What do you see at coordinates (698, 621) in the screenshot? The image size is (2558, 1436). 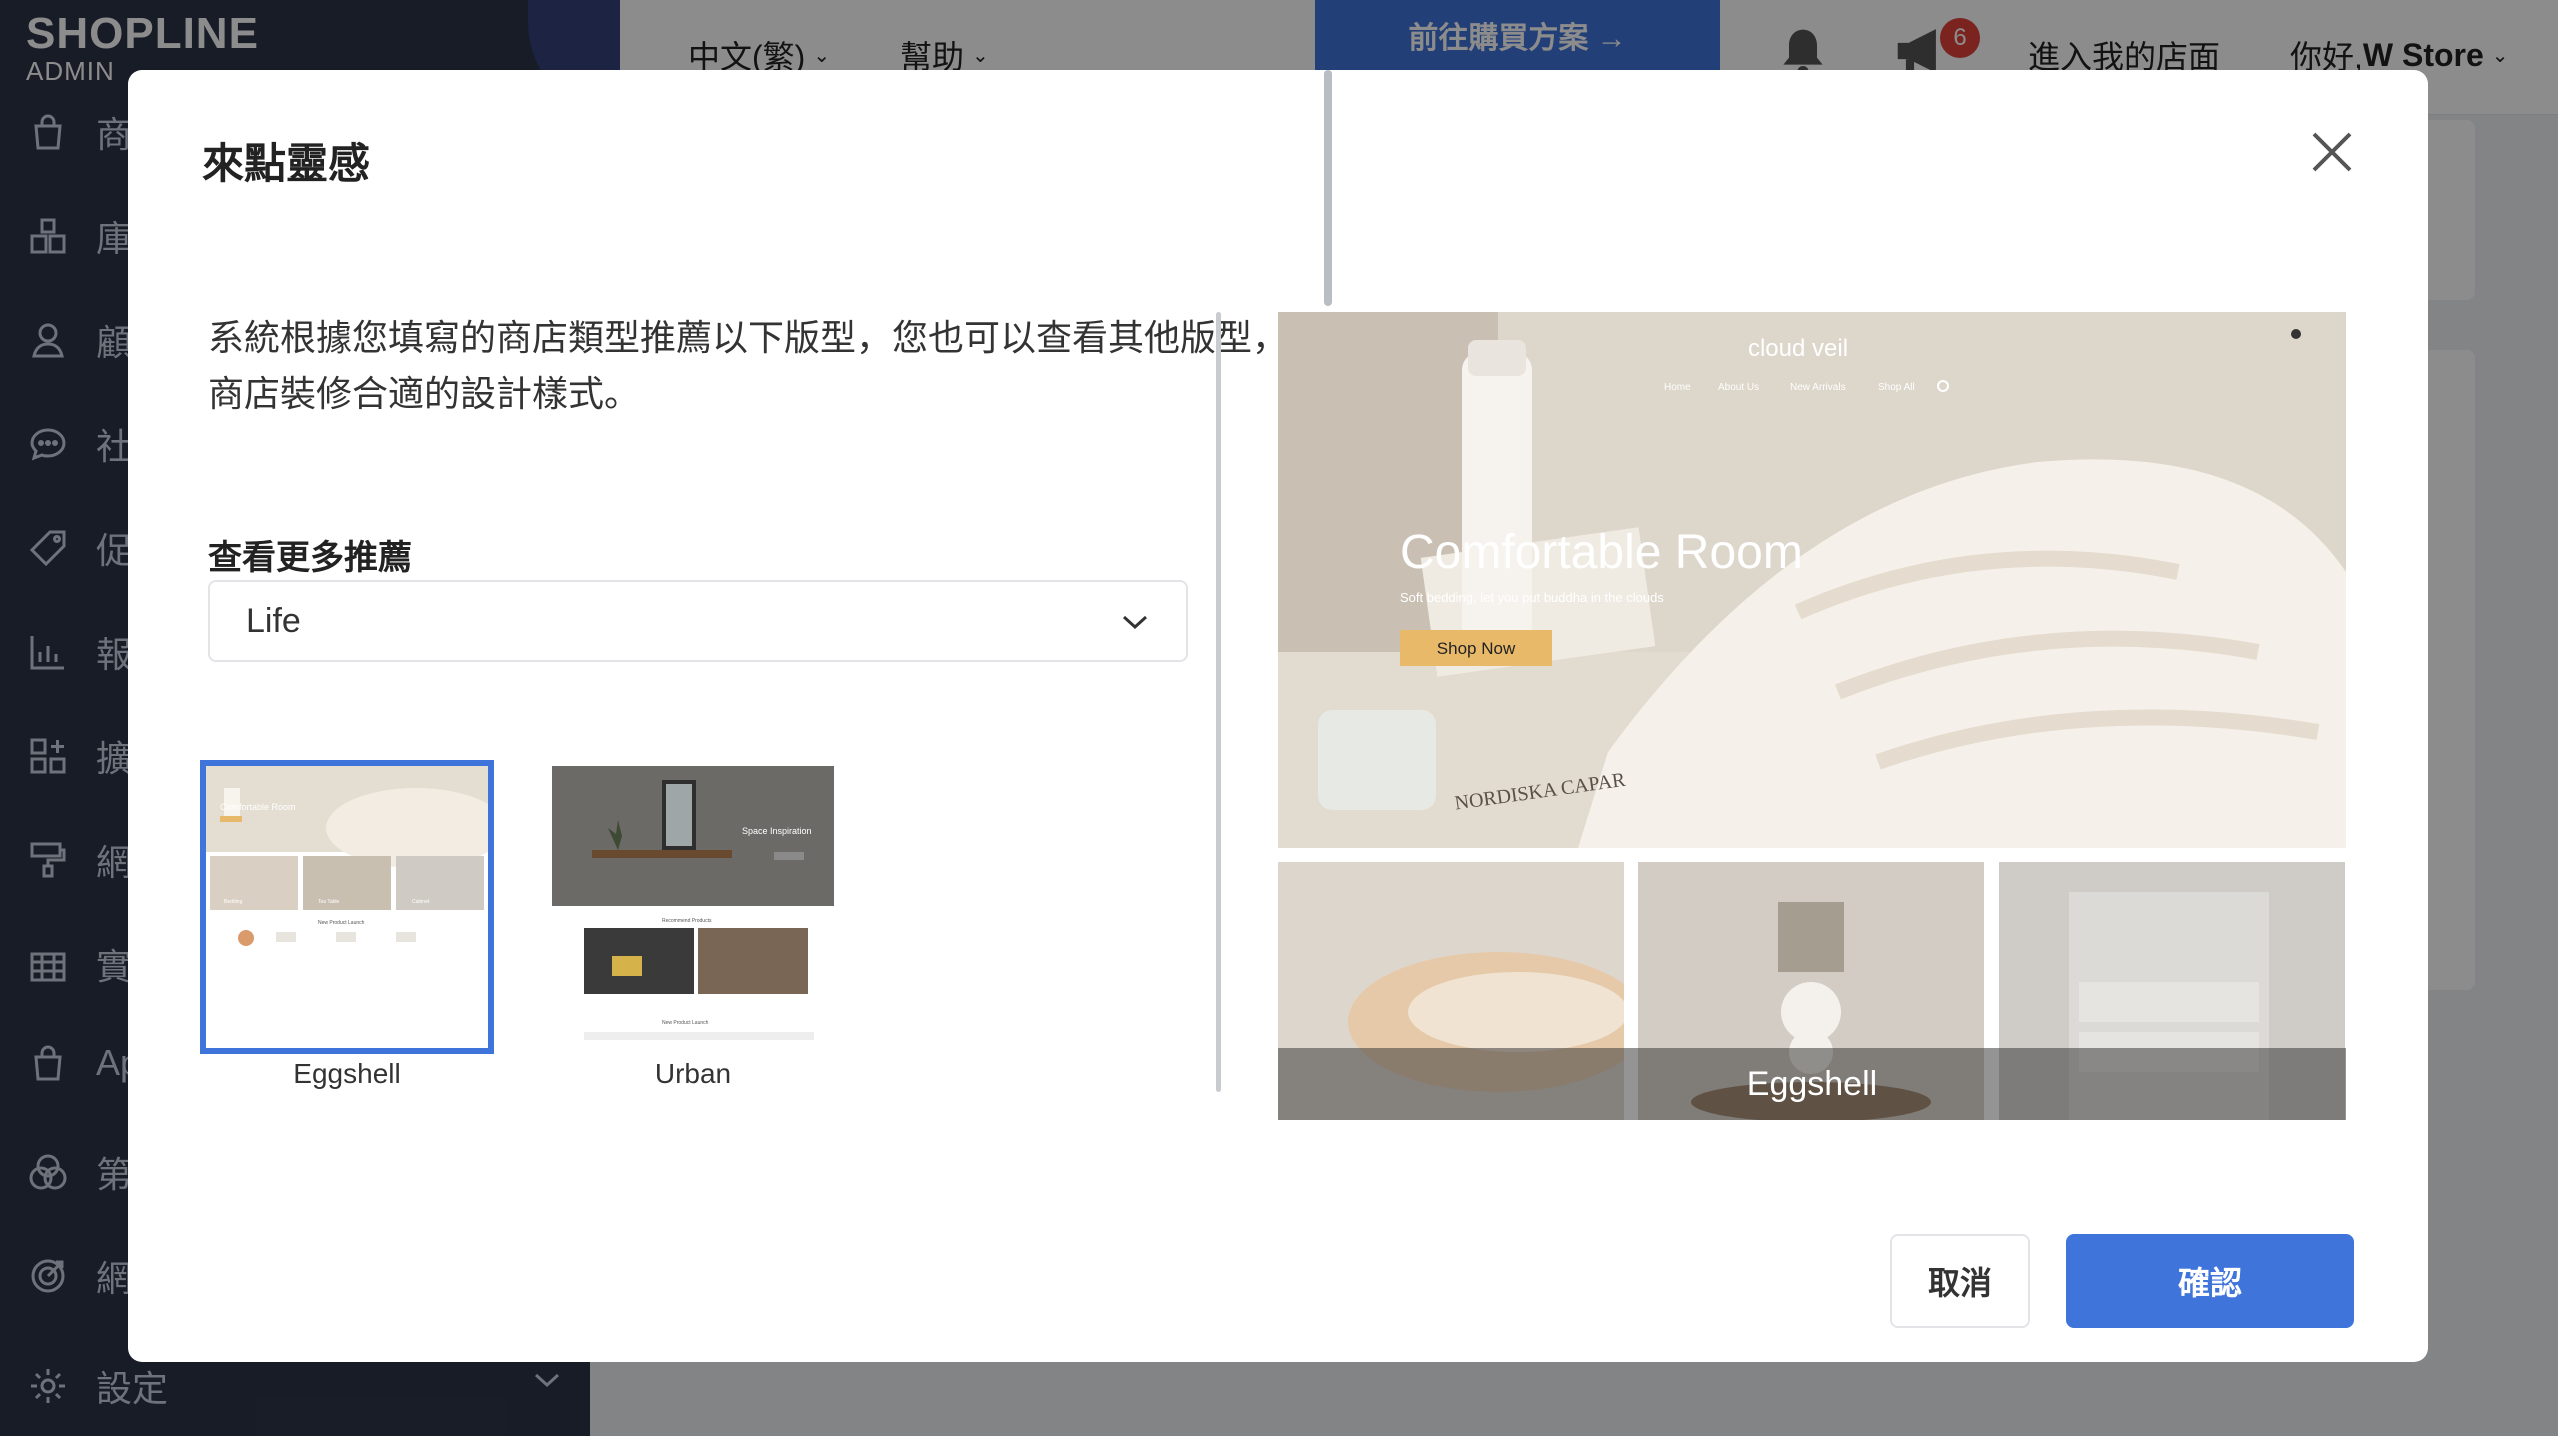 I see `theme-category-select: Life` at bounding box center [698, 621].